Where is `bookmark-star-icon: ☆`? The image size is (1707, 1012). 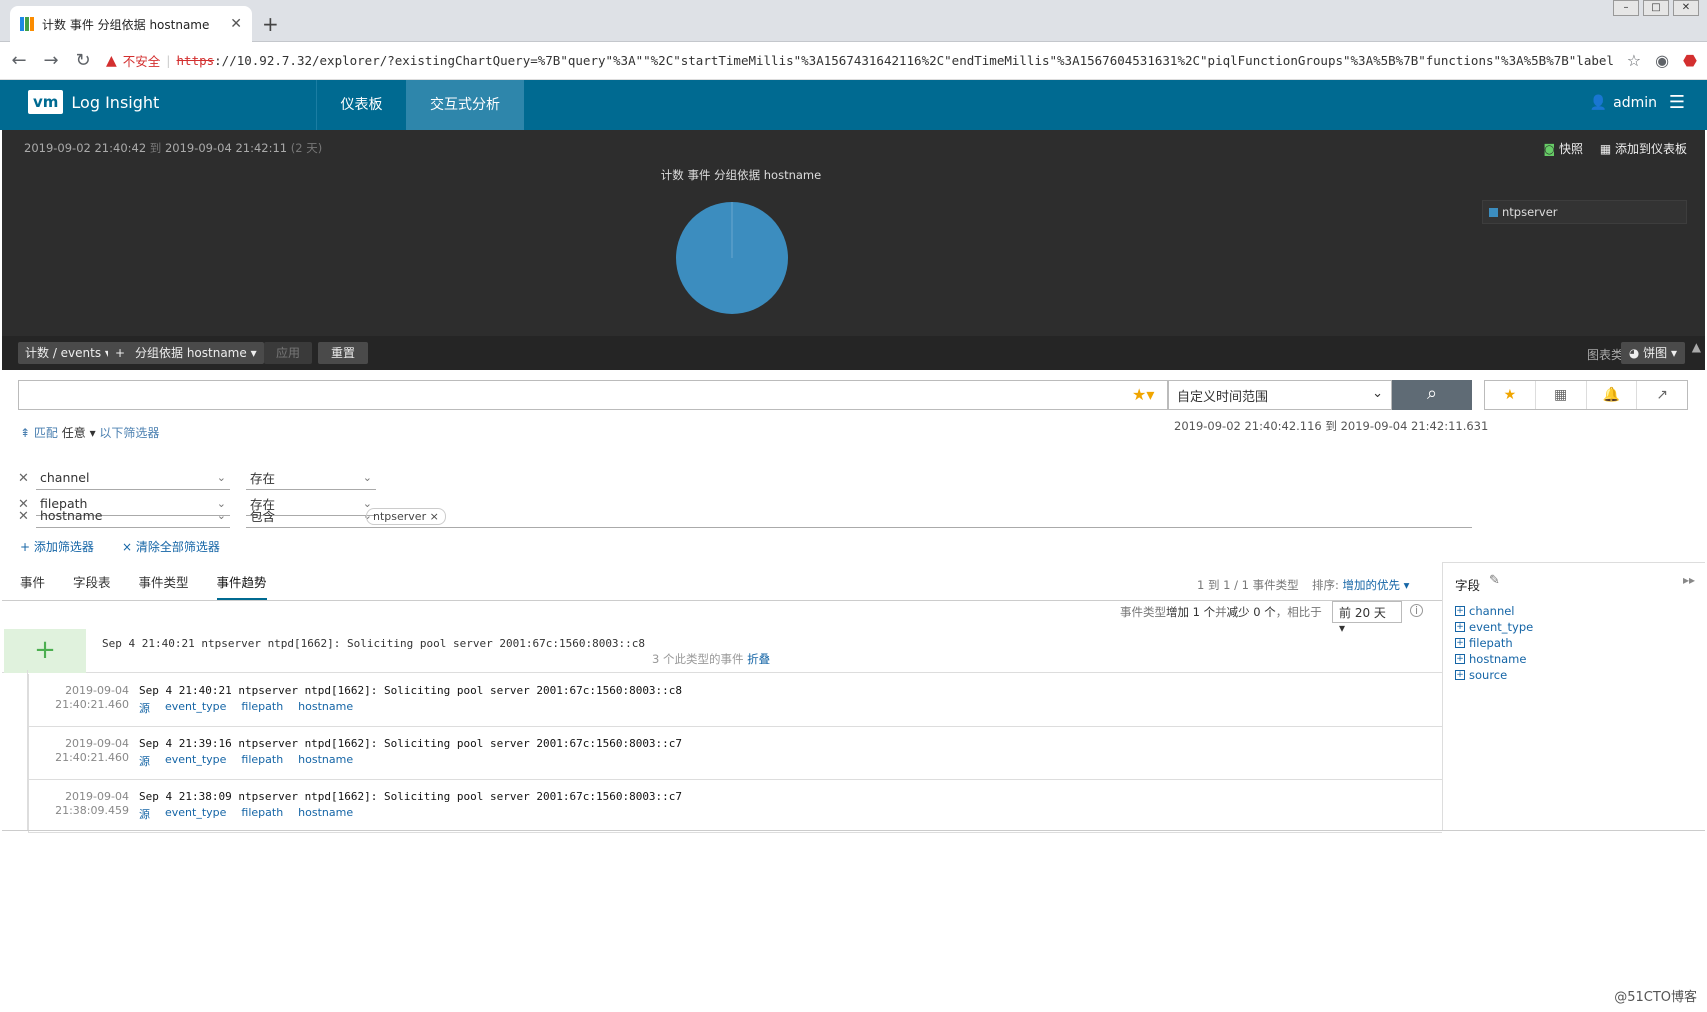 bookmark-star-icon: ☆ is located at coordinates (1634, 60).